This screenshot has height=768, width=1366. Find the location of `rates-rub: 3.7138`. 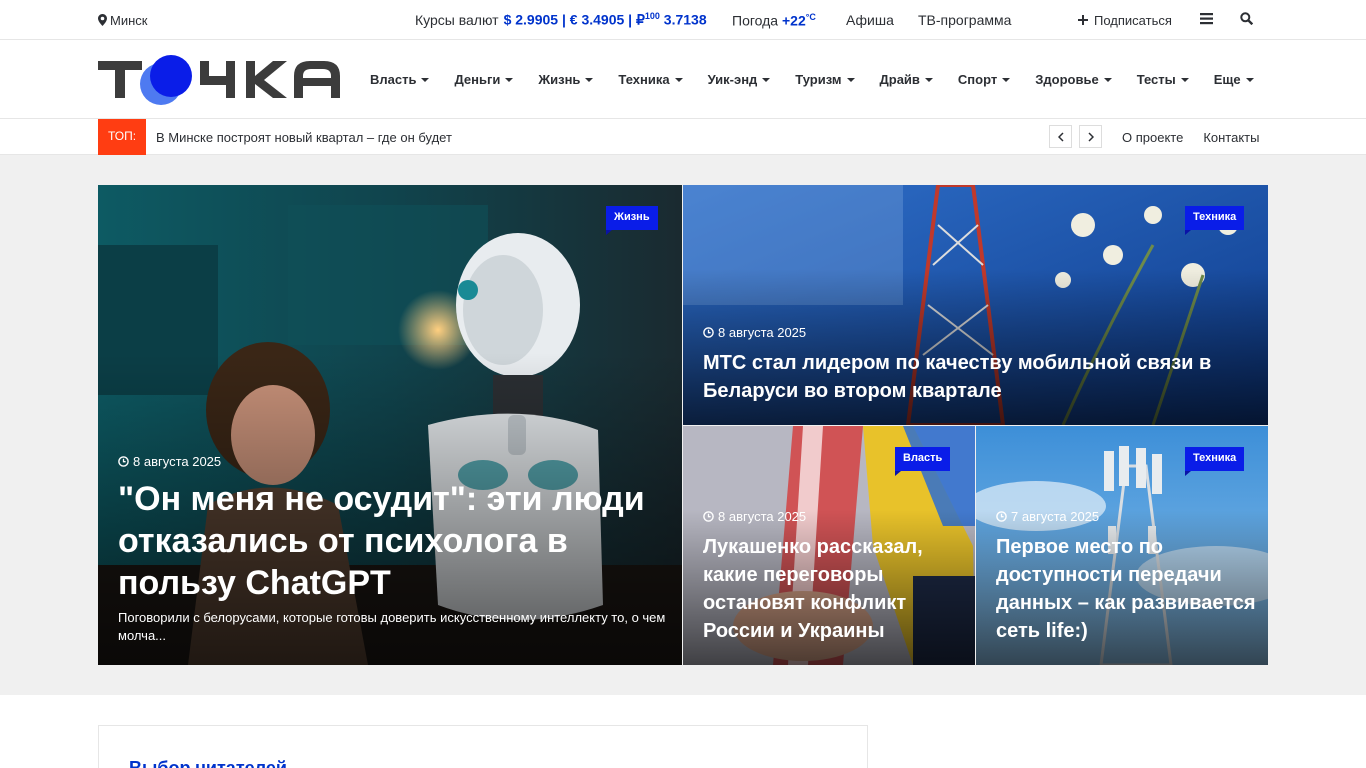

rates-rub: 3.7138 is located at coordinates (683, 19).